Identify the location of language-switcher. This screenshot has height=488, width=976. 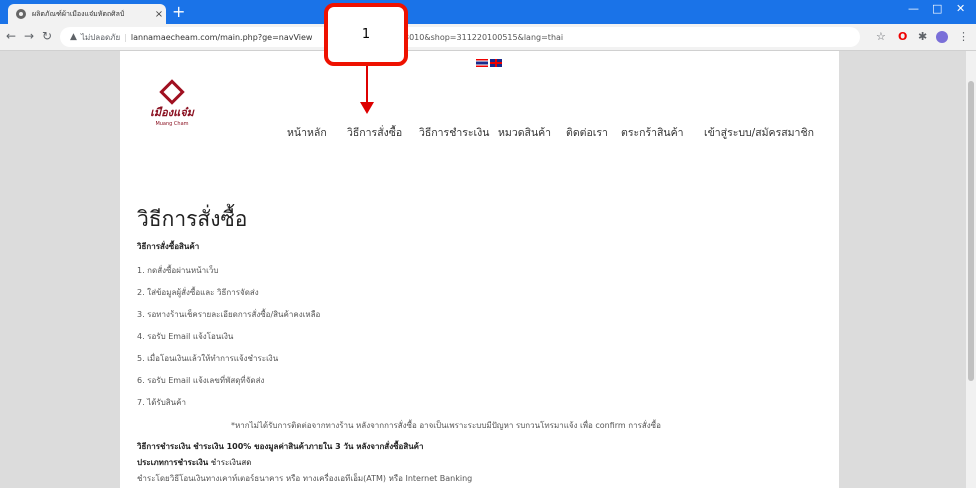
(489, 63).